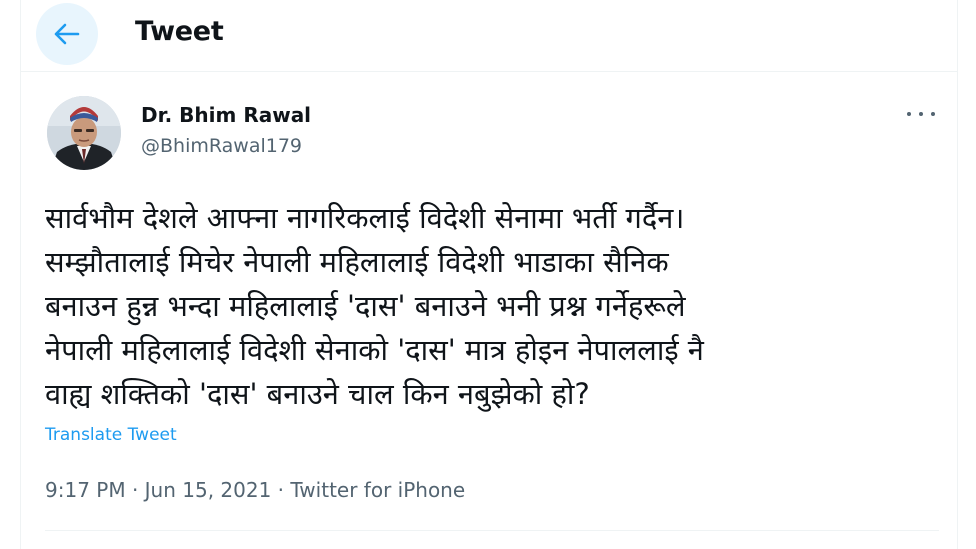  Describe the element at coordinates (489, 36) in the screenshot. I see `page-header: Tweet` at that location.